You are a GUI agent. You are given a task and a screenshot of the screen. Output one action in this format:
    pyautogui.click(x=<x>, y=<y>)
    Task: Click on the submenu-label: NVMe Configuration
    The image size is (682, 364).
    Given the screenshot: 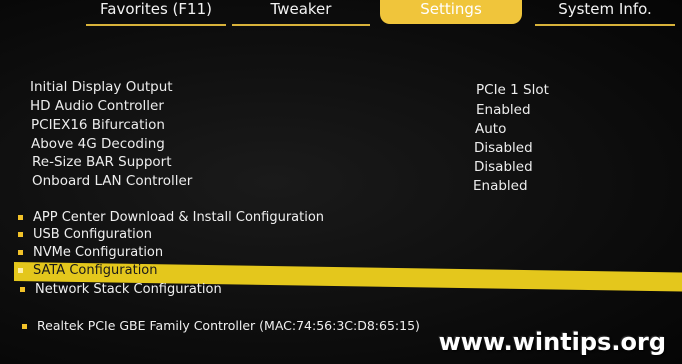 What is the action you would take?
    pyautogui.click(x=98, y=252)
    